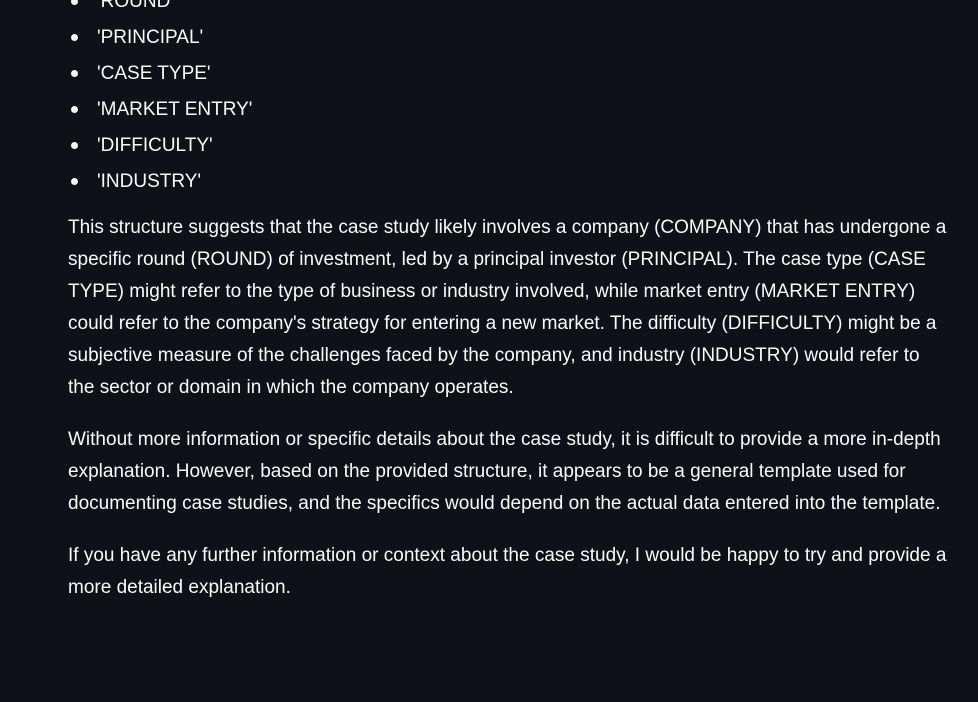  I want to click on list-item-text: 'PRINCIPAL', so click(150, 37).